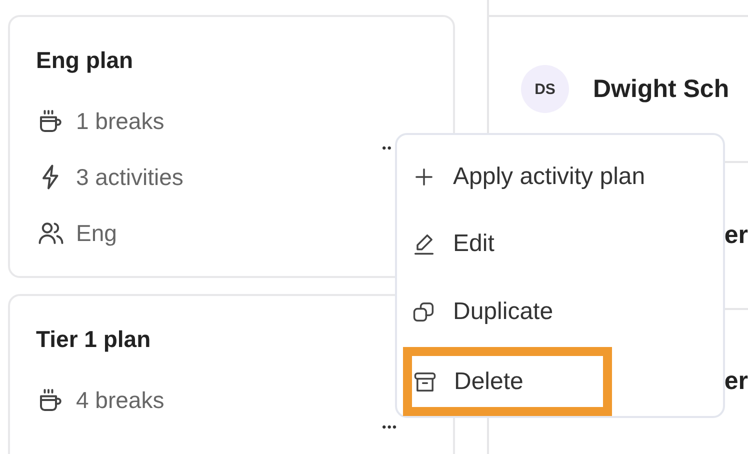 This screenshot has width=748, height=454. I want to click on avatar-initials: DS, so click(545, 89).